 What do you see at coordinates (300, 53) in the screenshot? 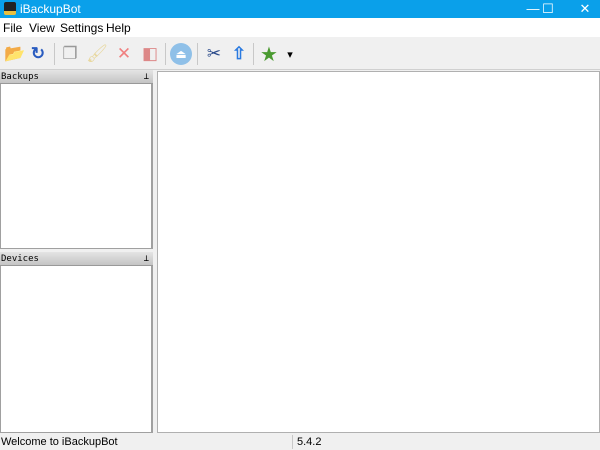
I see `toolbar: 📂 ↻ ❐ 🖌 ✕ ◧ ⏏ ✂ ⇧ ★ ▾` at bounding box center [300, 53].